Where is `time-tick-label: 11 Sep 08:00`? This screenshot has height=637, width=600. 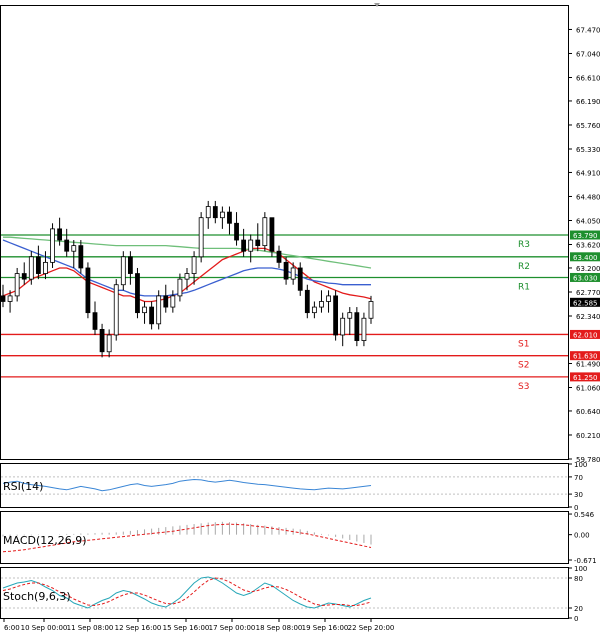
time-tick-label: 11 Sep 08:00 is located at coordinates (90, 628).